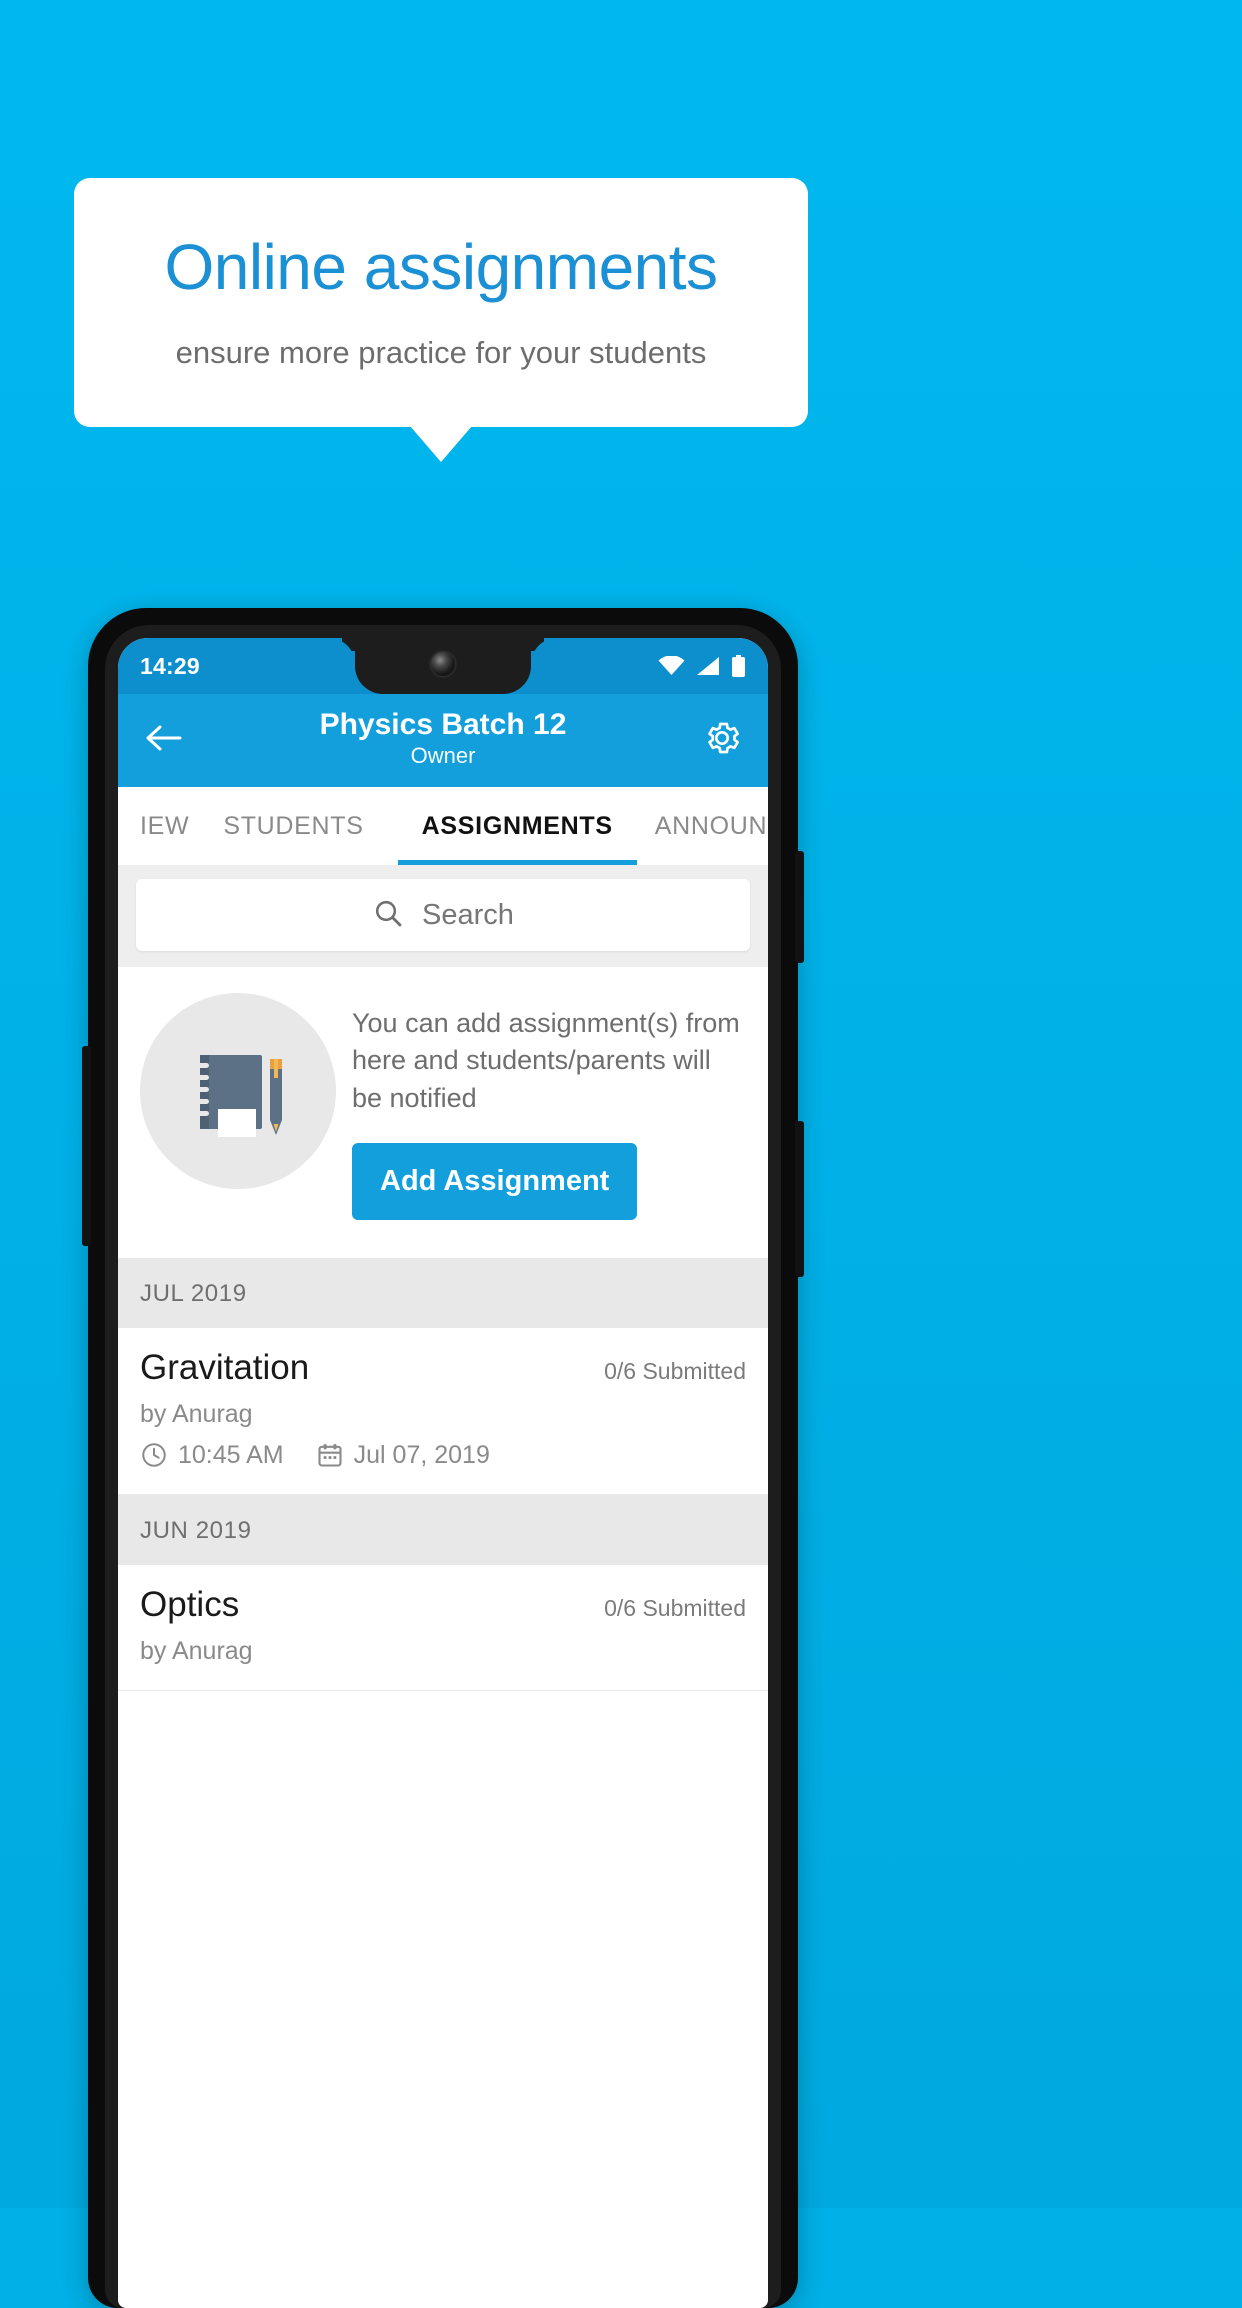 The height and width of the screenshot is (2308, 1242). Describe the element at coordinates (738, 666) in the screenshot. I see `battery-icon` at that location.